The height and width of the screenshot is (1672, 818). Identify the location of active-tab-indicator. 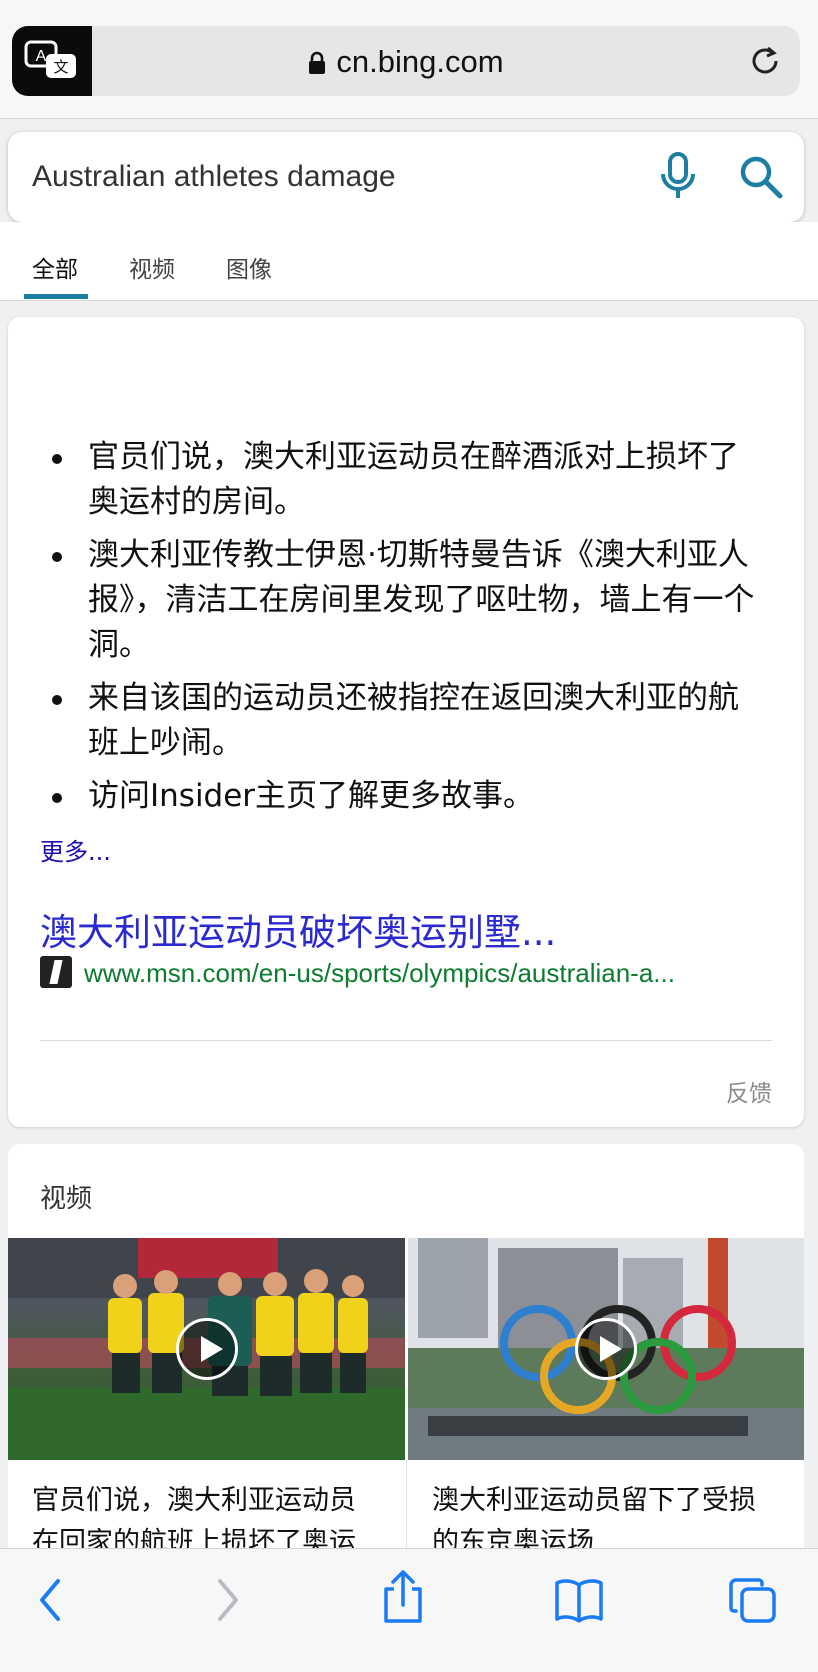
(56, 296).